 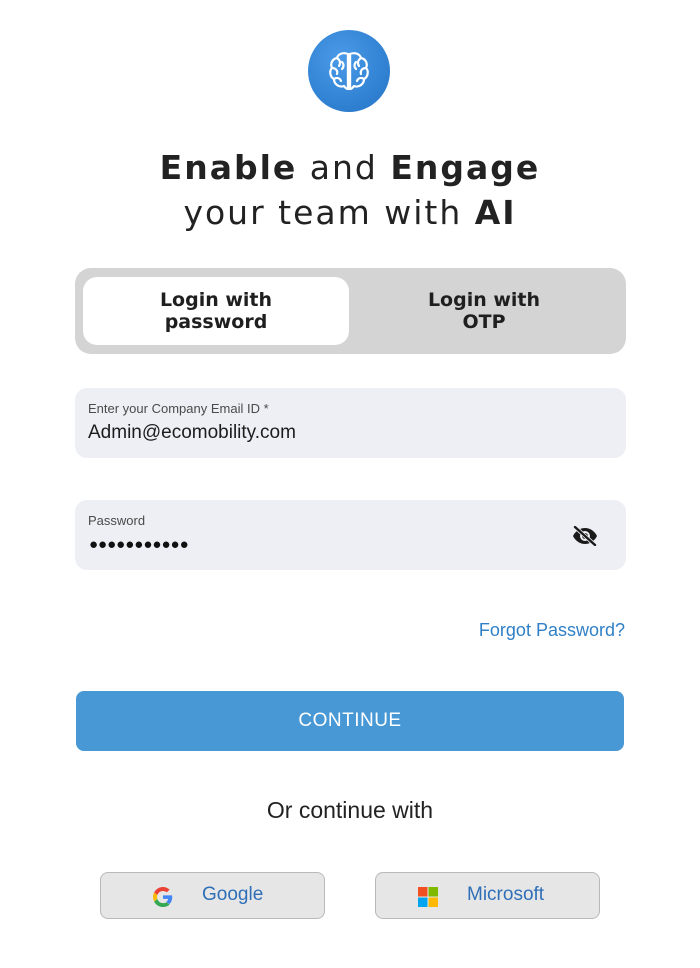 What do you see at coordinates (552, 630) in the screenshot?
I see `forgot-password-link: Forgot Password?` at bounding box center [552, 630].